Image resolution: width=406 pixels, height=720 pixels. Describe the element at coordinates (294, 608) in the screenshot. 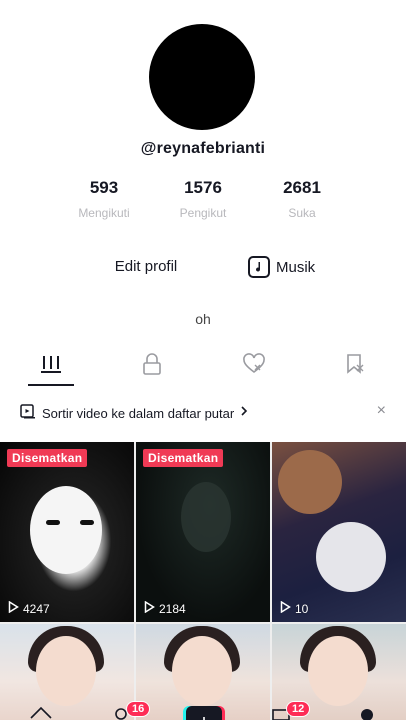

I see `view-count: 10` at that location.